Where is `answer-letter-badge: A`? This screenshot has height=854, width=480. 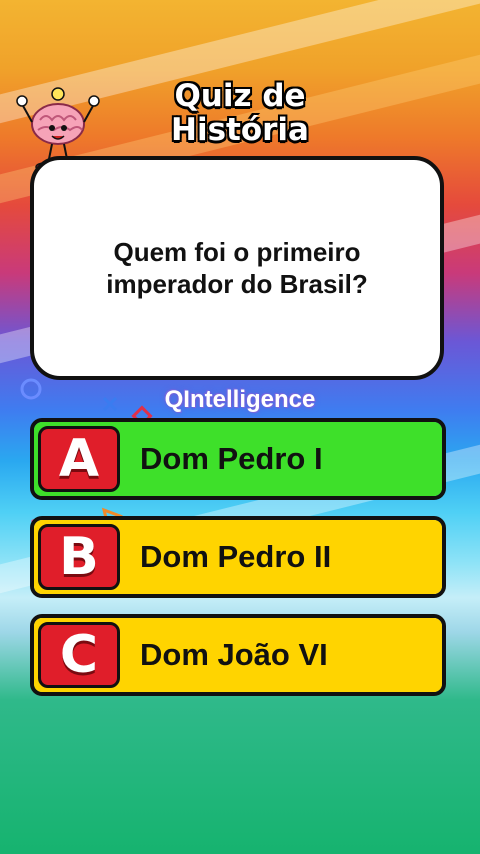
answer-letter-badge: A is located at coordinates (79, 459).